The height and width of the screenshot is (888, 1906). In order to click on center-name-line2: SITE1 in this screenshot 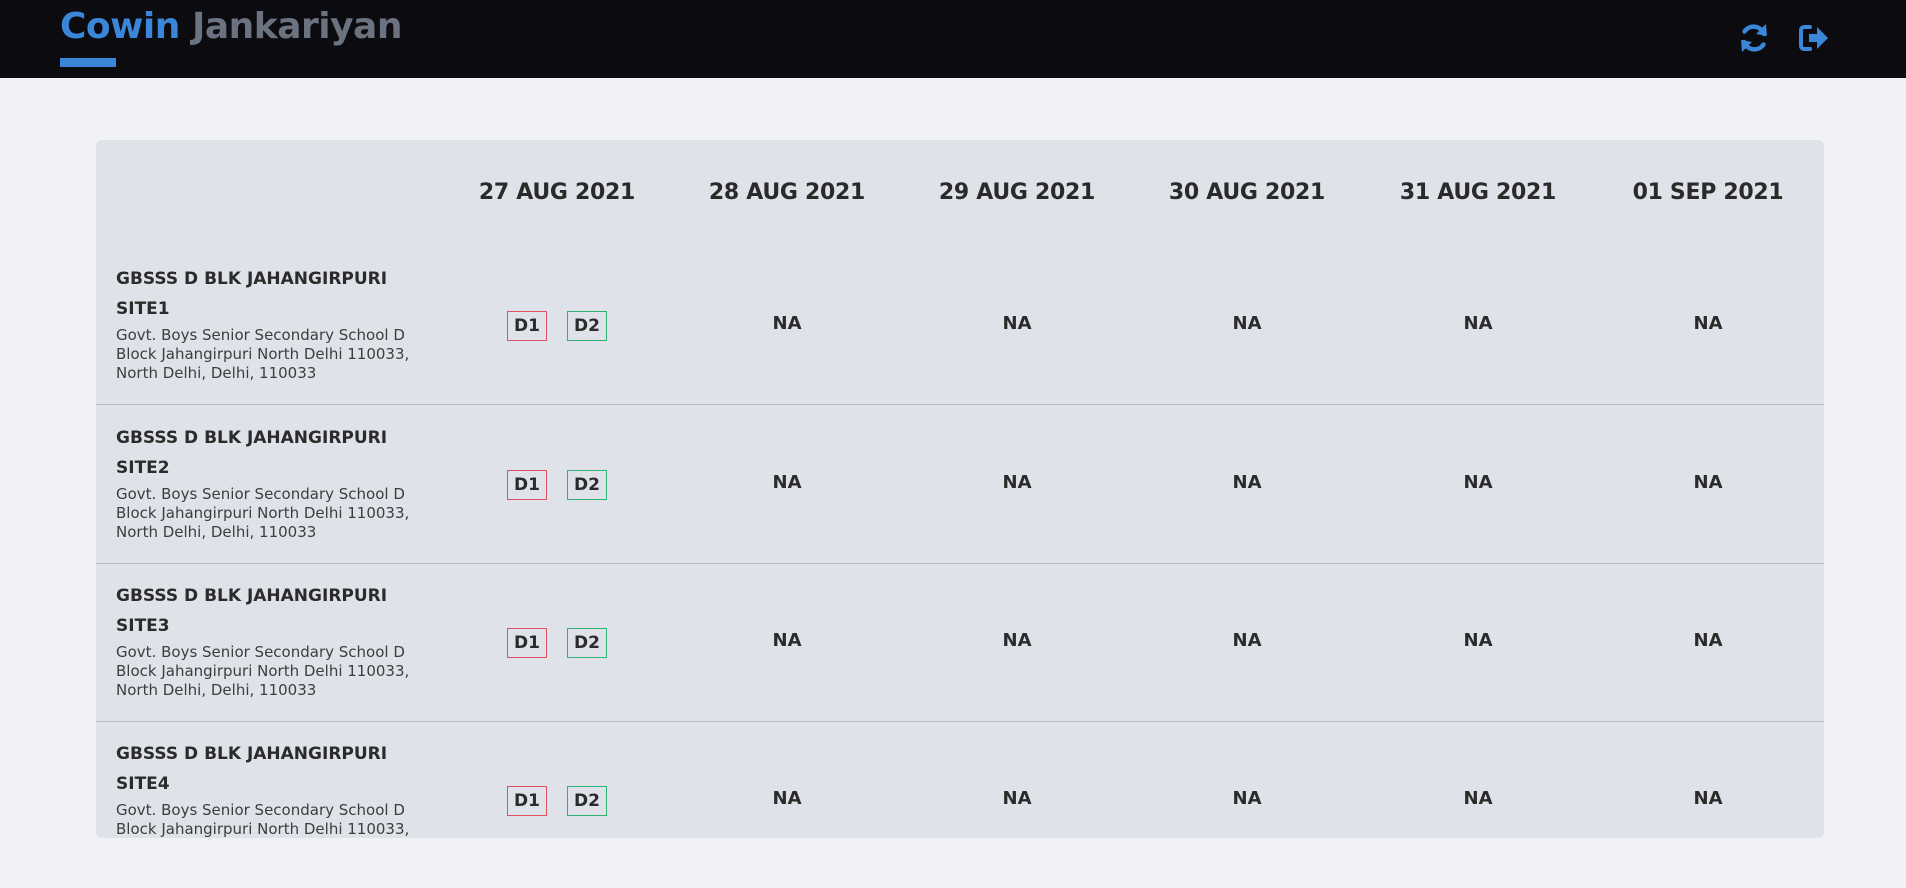, I will do `click(143, 309)`.